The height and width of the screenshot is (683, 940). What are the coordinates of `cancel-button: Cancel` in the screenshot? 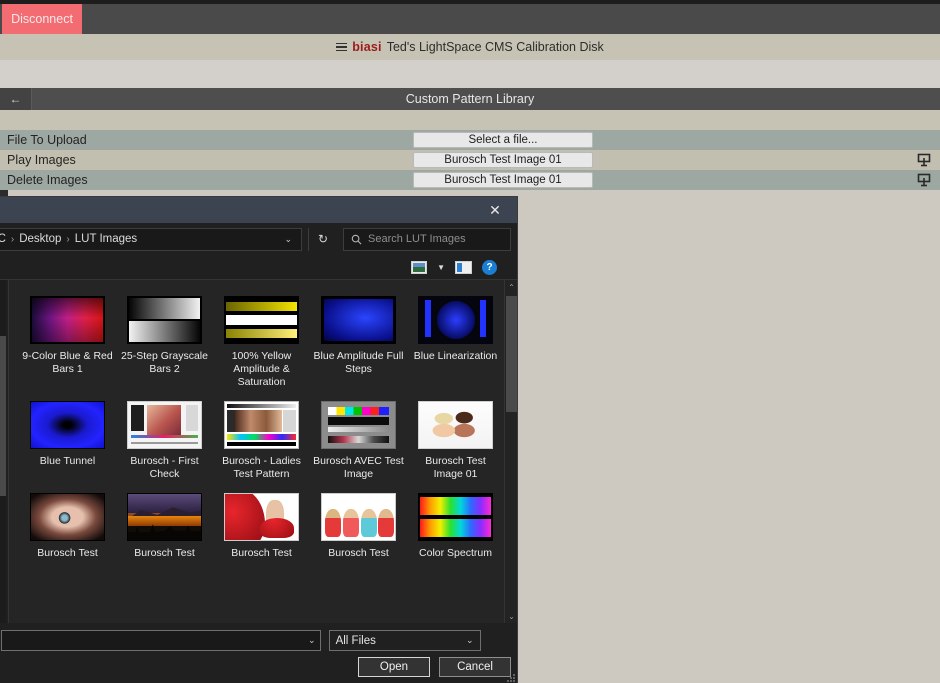 It's located at (475, 667).